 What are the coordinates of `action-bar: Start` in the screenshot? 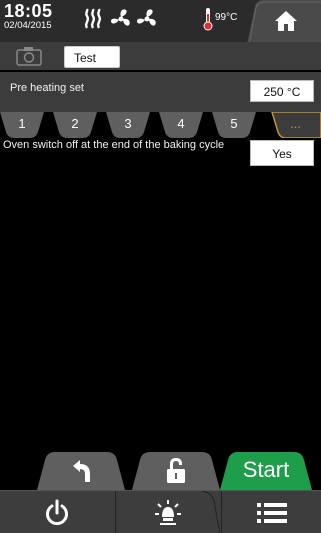 It's located at (160, 471).